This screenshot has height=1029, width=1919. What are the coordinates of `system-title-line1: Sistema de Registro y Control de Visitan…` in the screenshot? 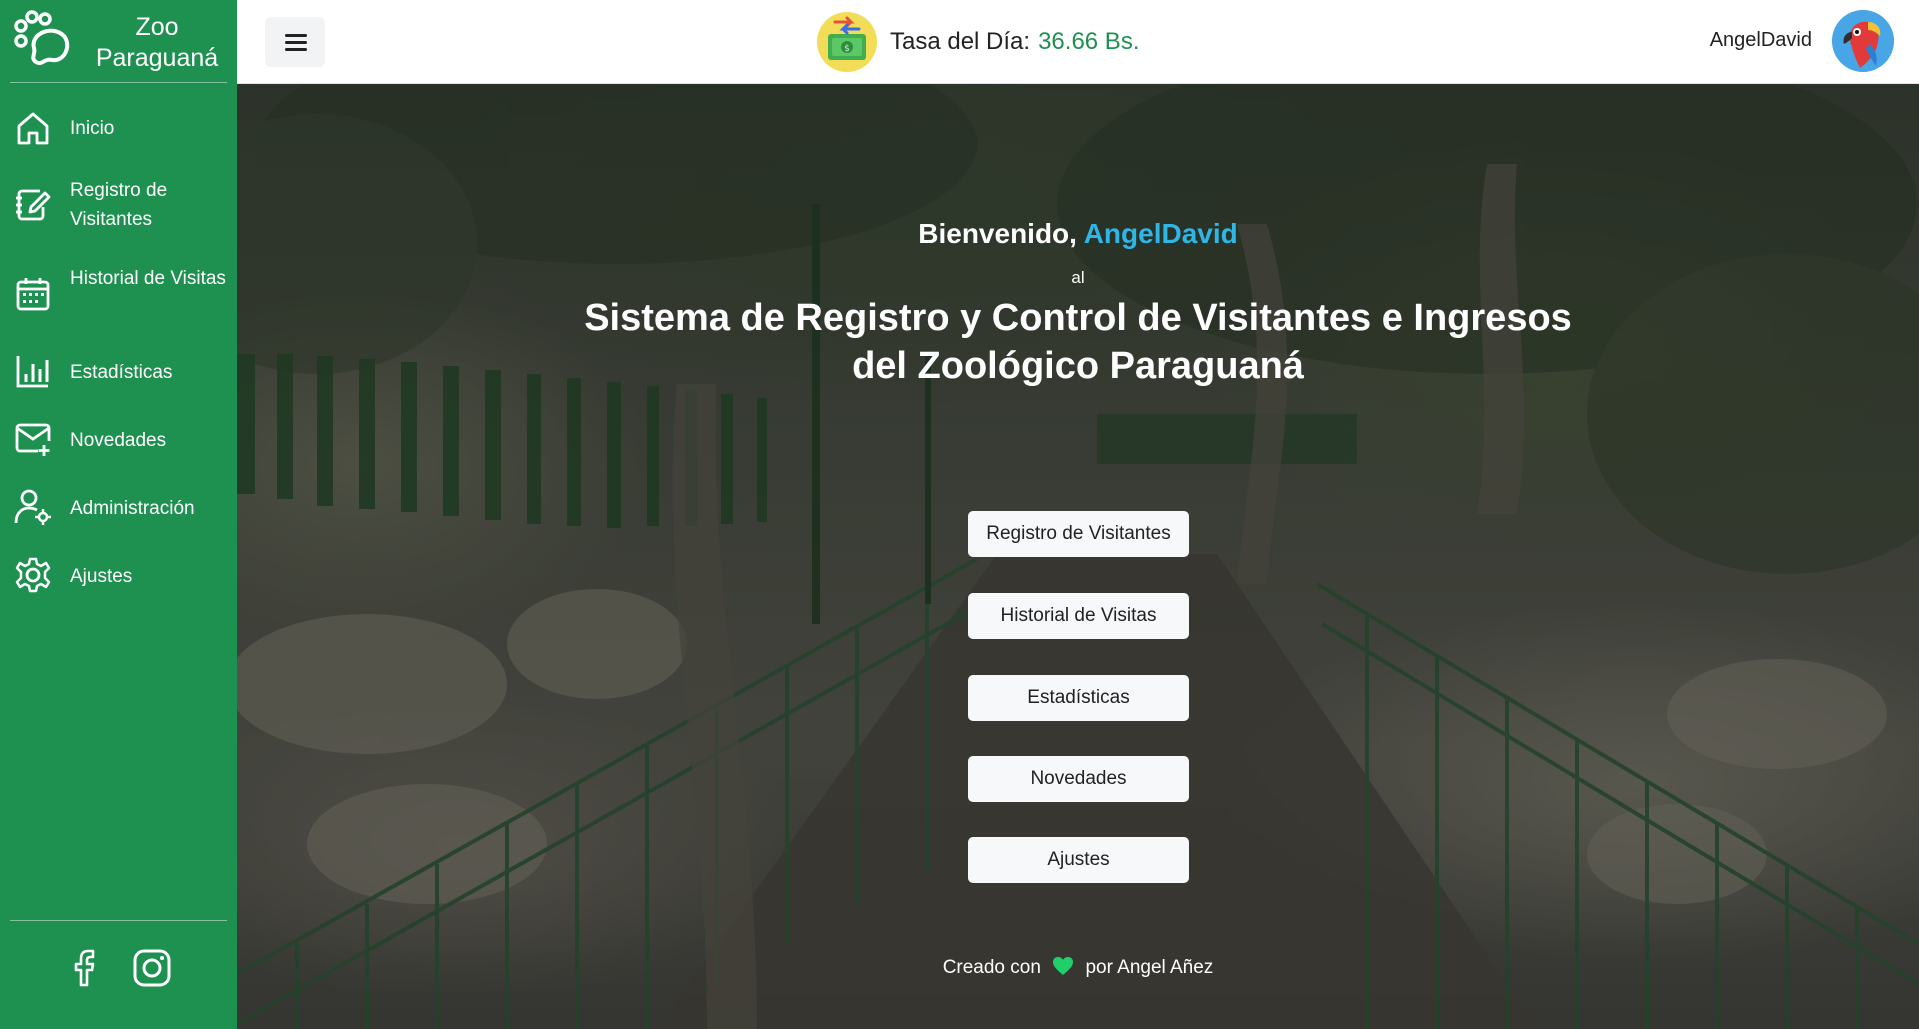 It's located at (1078, 318).